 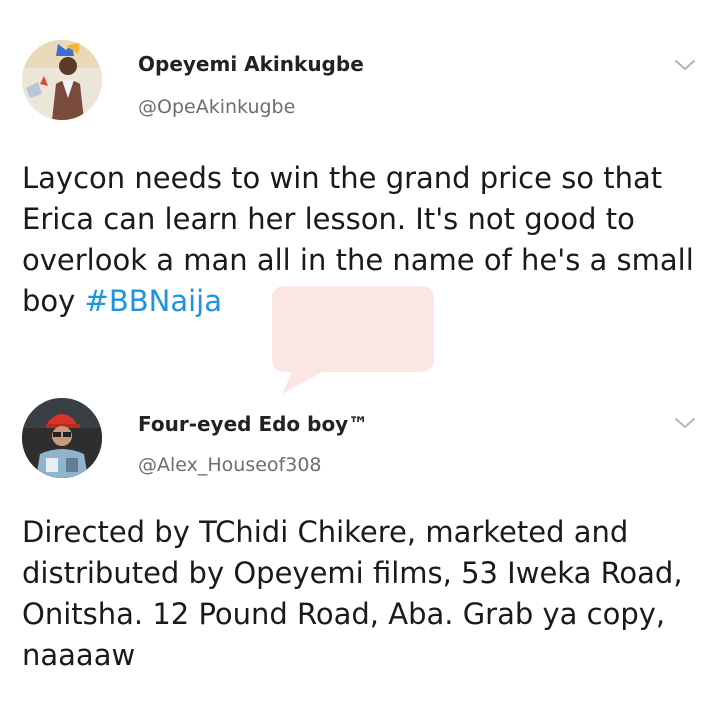 What do you see at coordinates (216, 107) in the screenshot?
I see `user-handle: @OpeAkinkugbe` at bounding box center [216, 107].